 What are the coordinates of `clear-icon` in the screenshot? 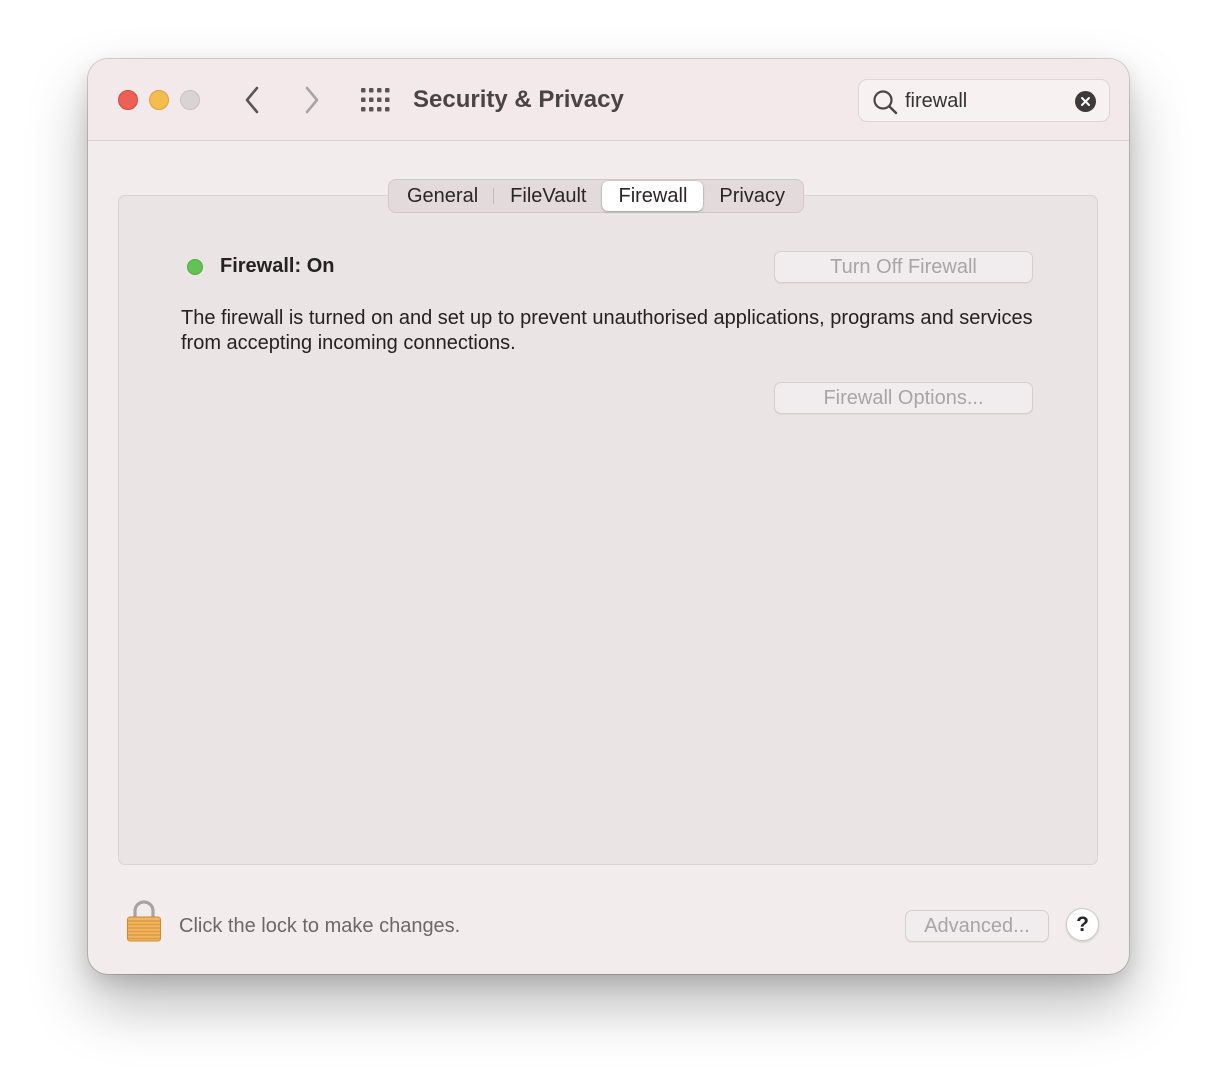 It's located at (1085, 101).